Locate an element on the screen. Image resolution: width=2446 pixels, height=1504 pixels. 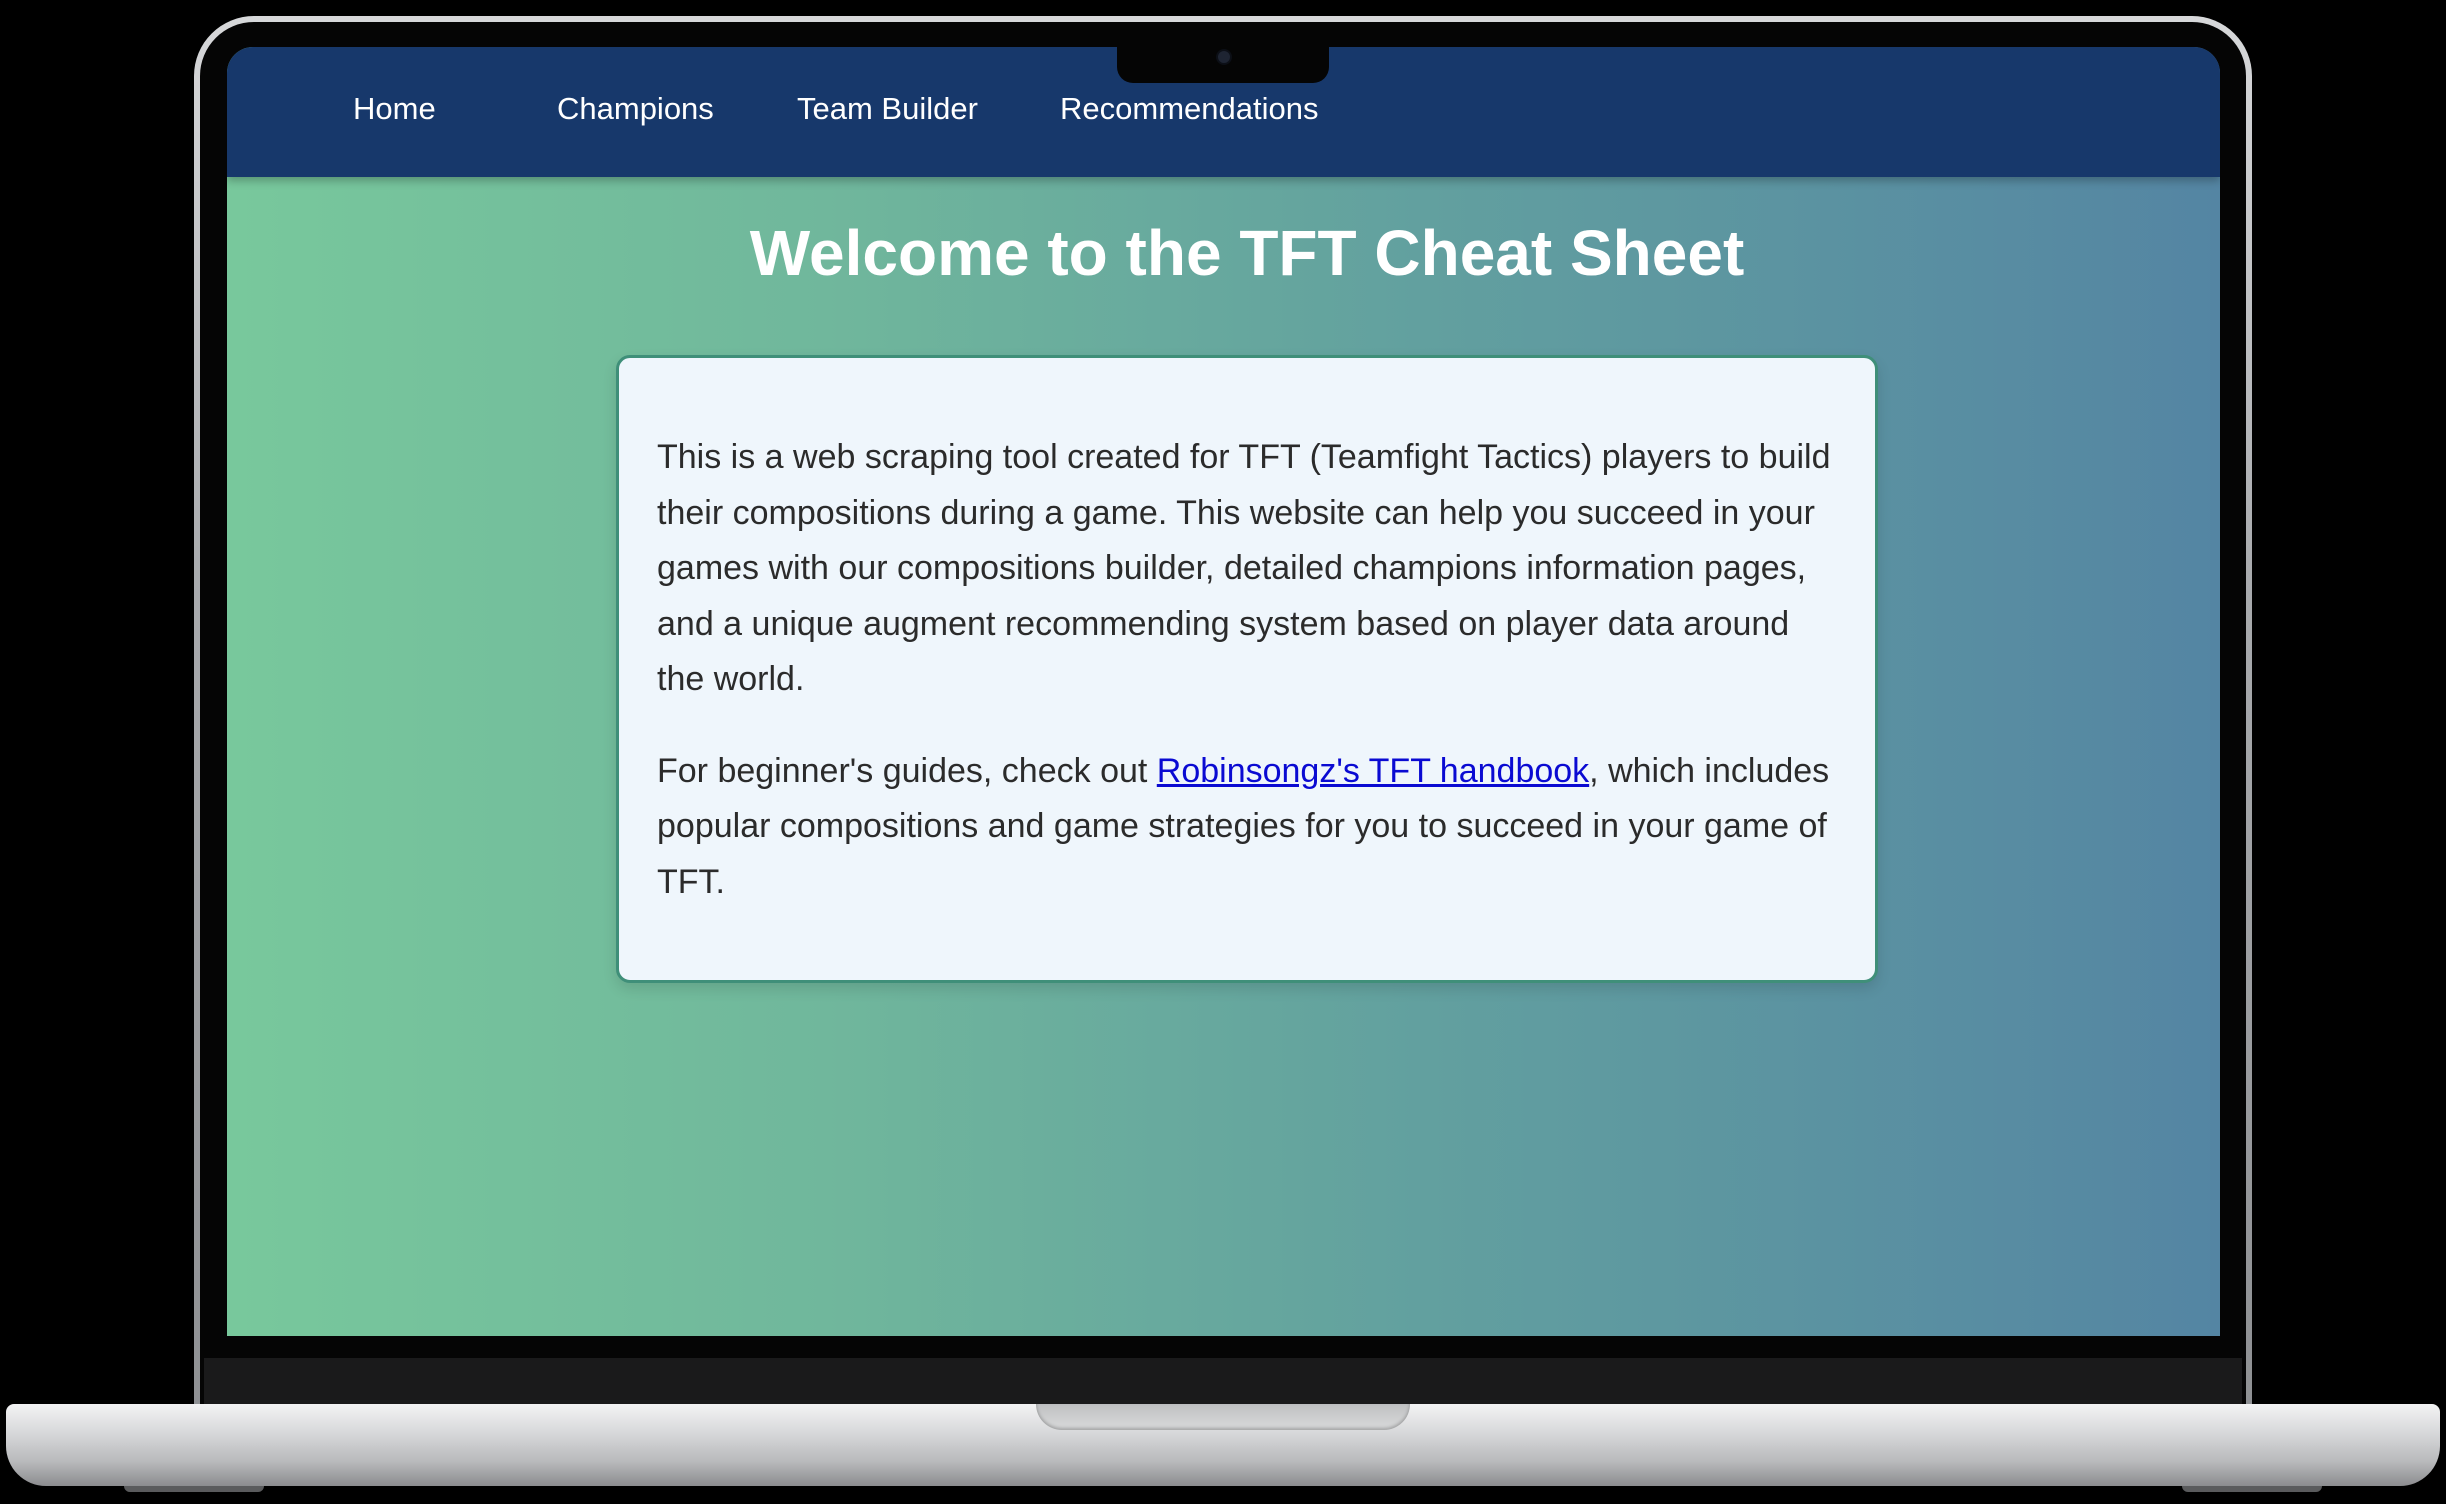
laptop-foot-right is located at coordinates (2252, 1489).